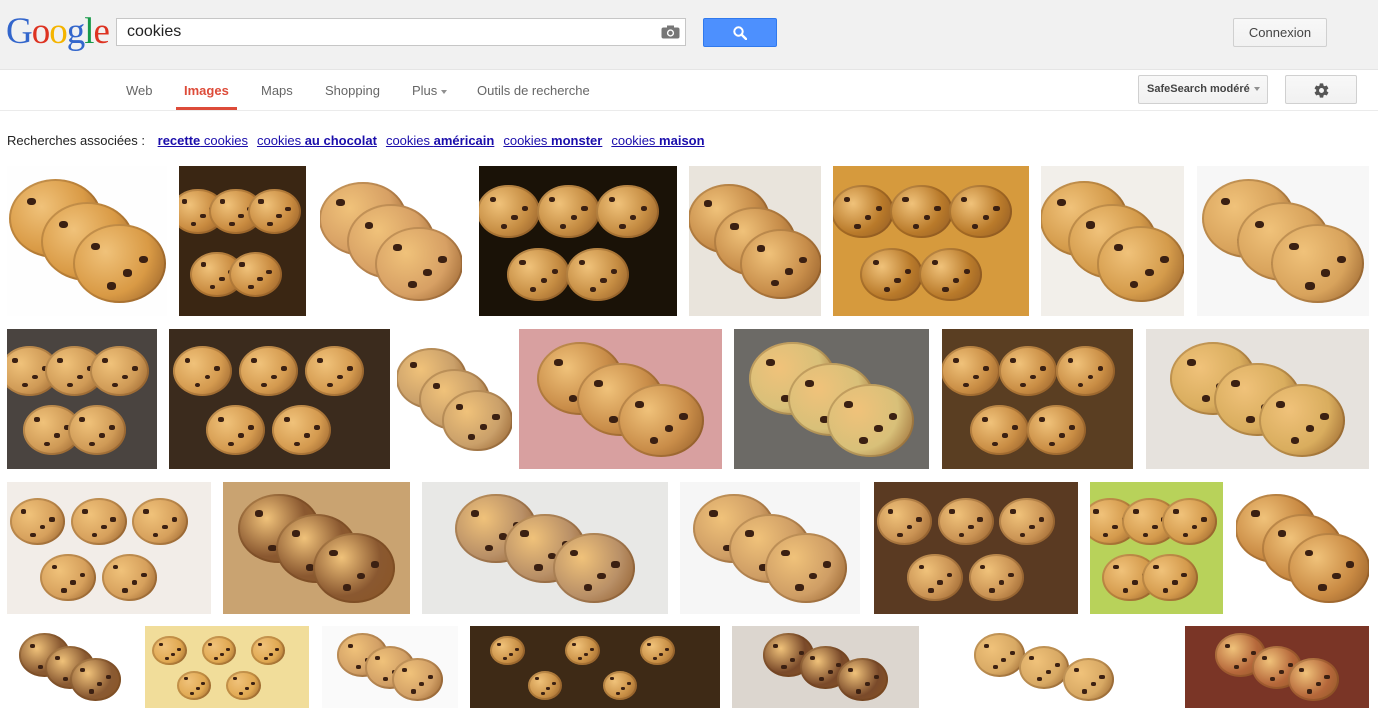  Describe the element at coordinates (340, 140) in the screenshot. I see `related-link-bold: au chocolat` at that location.